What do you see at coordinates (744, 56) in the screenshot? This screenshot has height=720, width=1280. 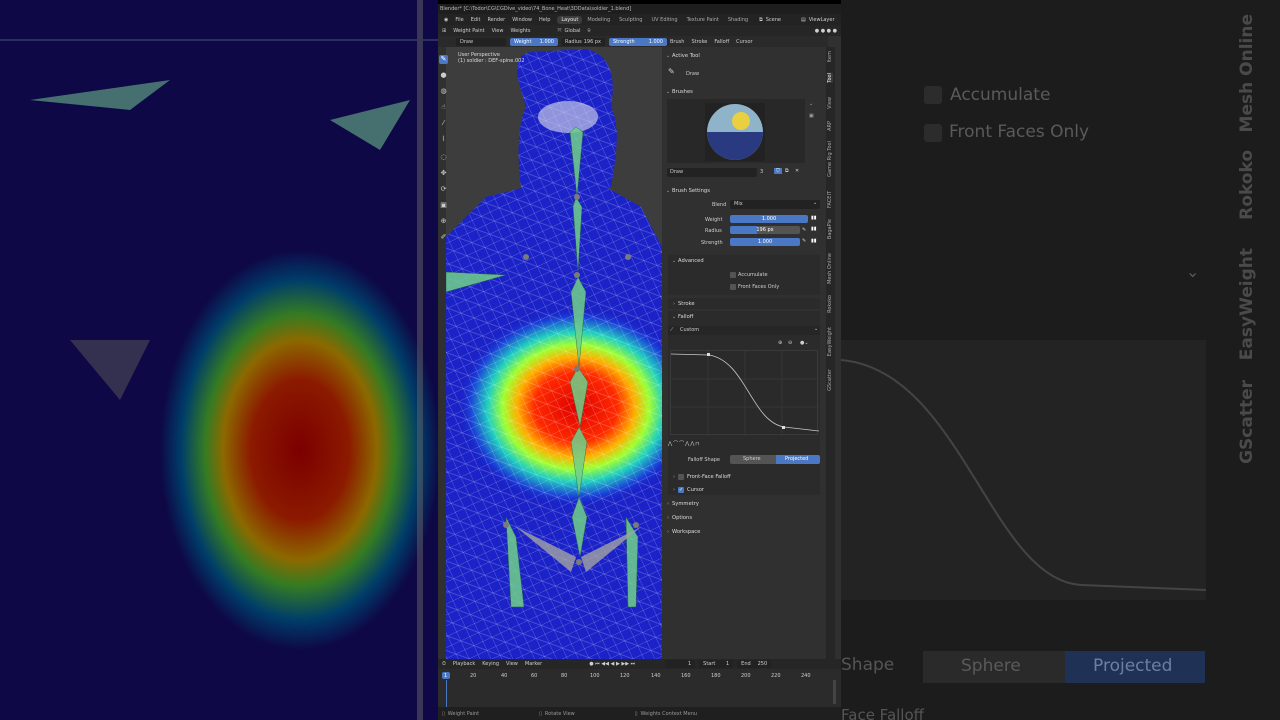 I see `section-active-tool: ⌄ Active Tool` at bounding box center [744, 56].